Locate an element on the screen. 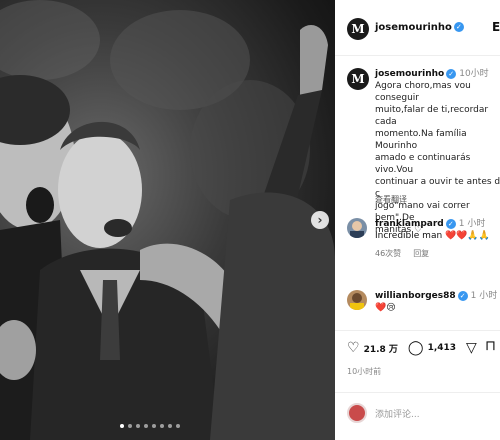 The height and width of the screenshot is (440, 500). next-photo-button: › is located at coordinates (320, 220).